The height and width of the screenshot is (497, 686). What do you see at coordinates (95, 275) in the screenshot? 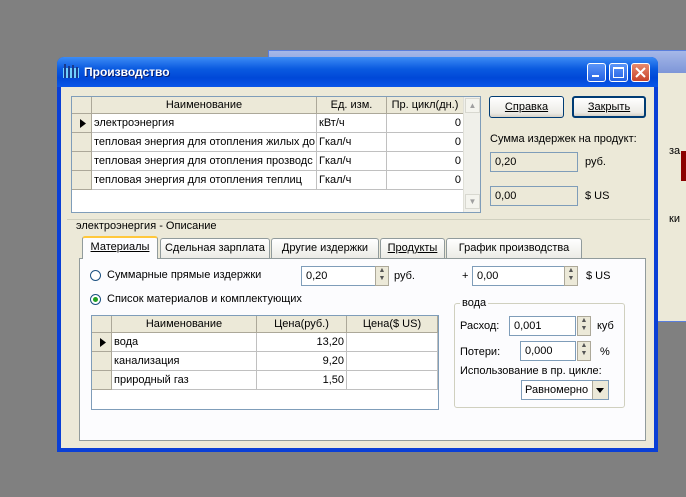
I see `total-costs-radio` at bounding box center [95, 275].